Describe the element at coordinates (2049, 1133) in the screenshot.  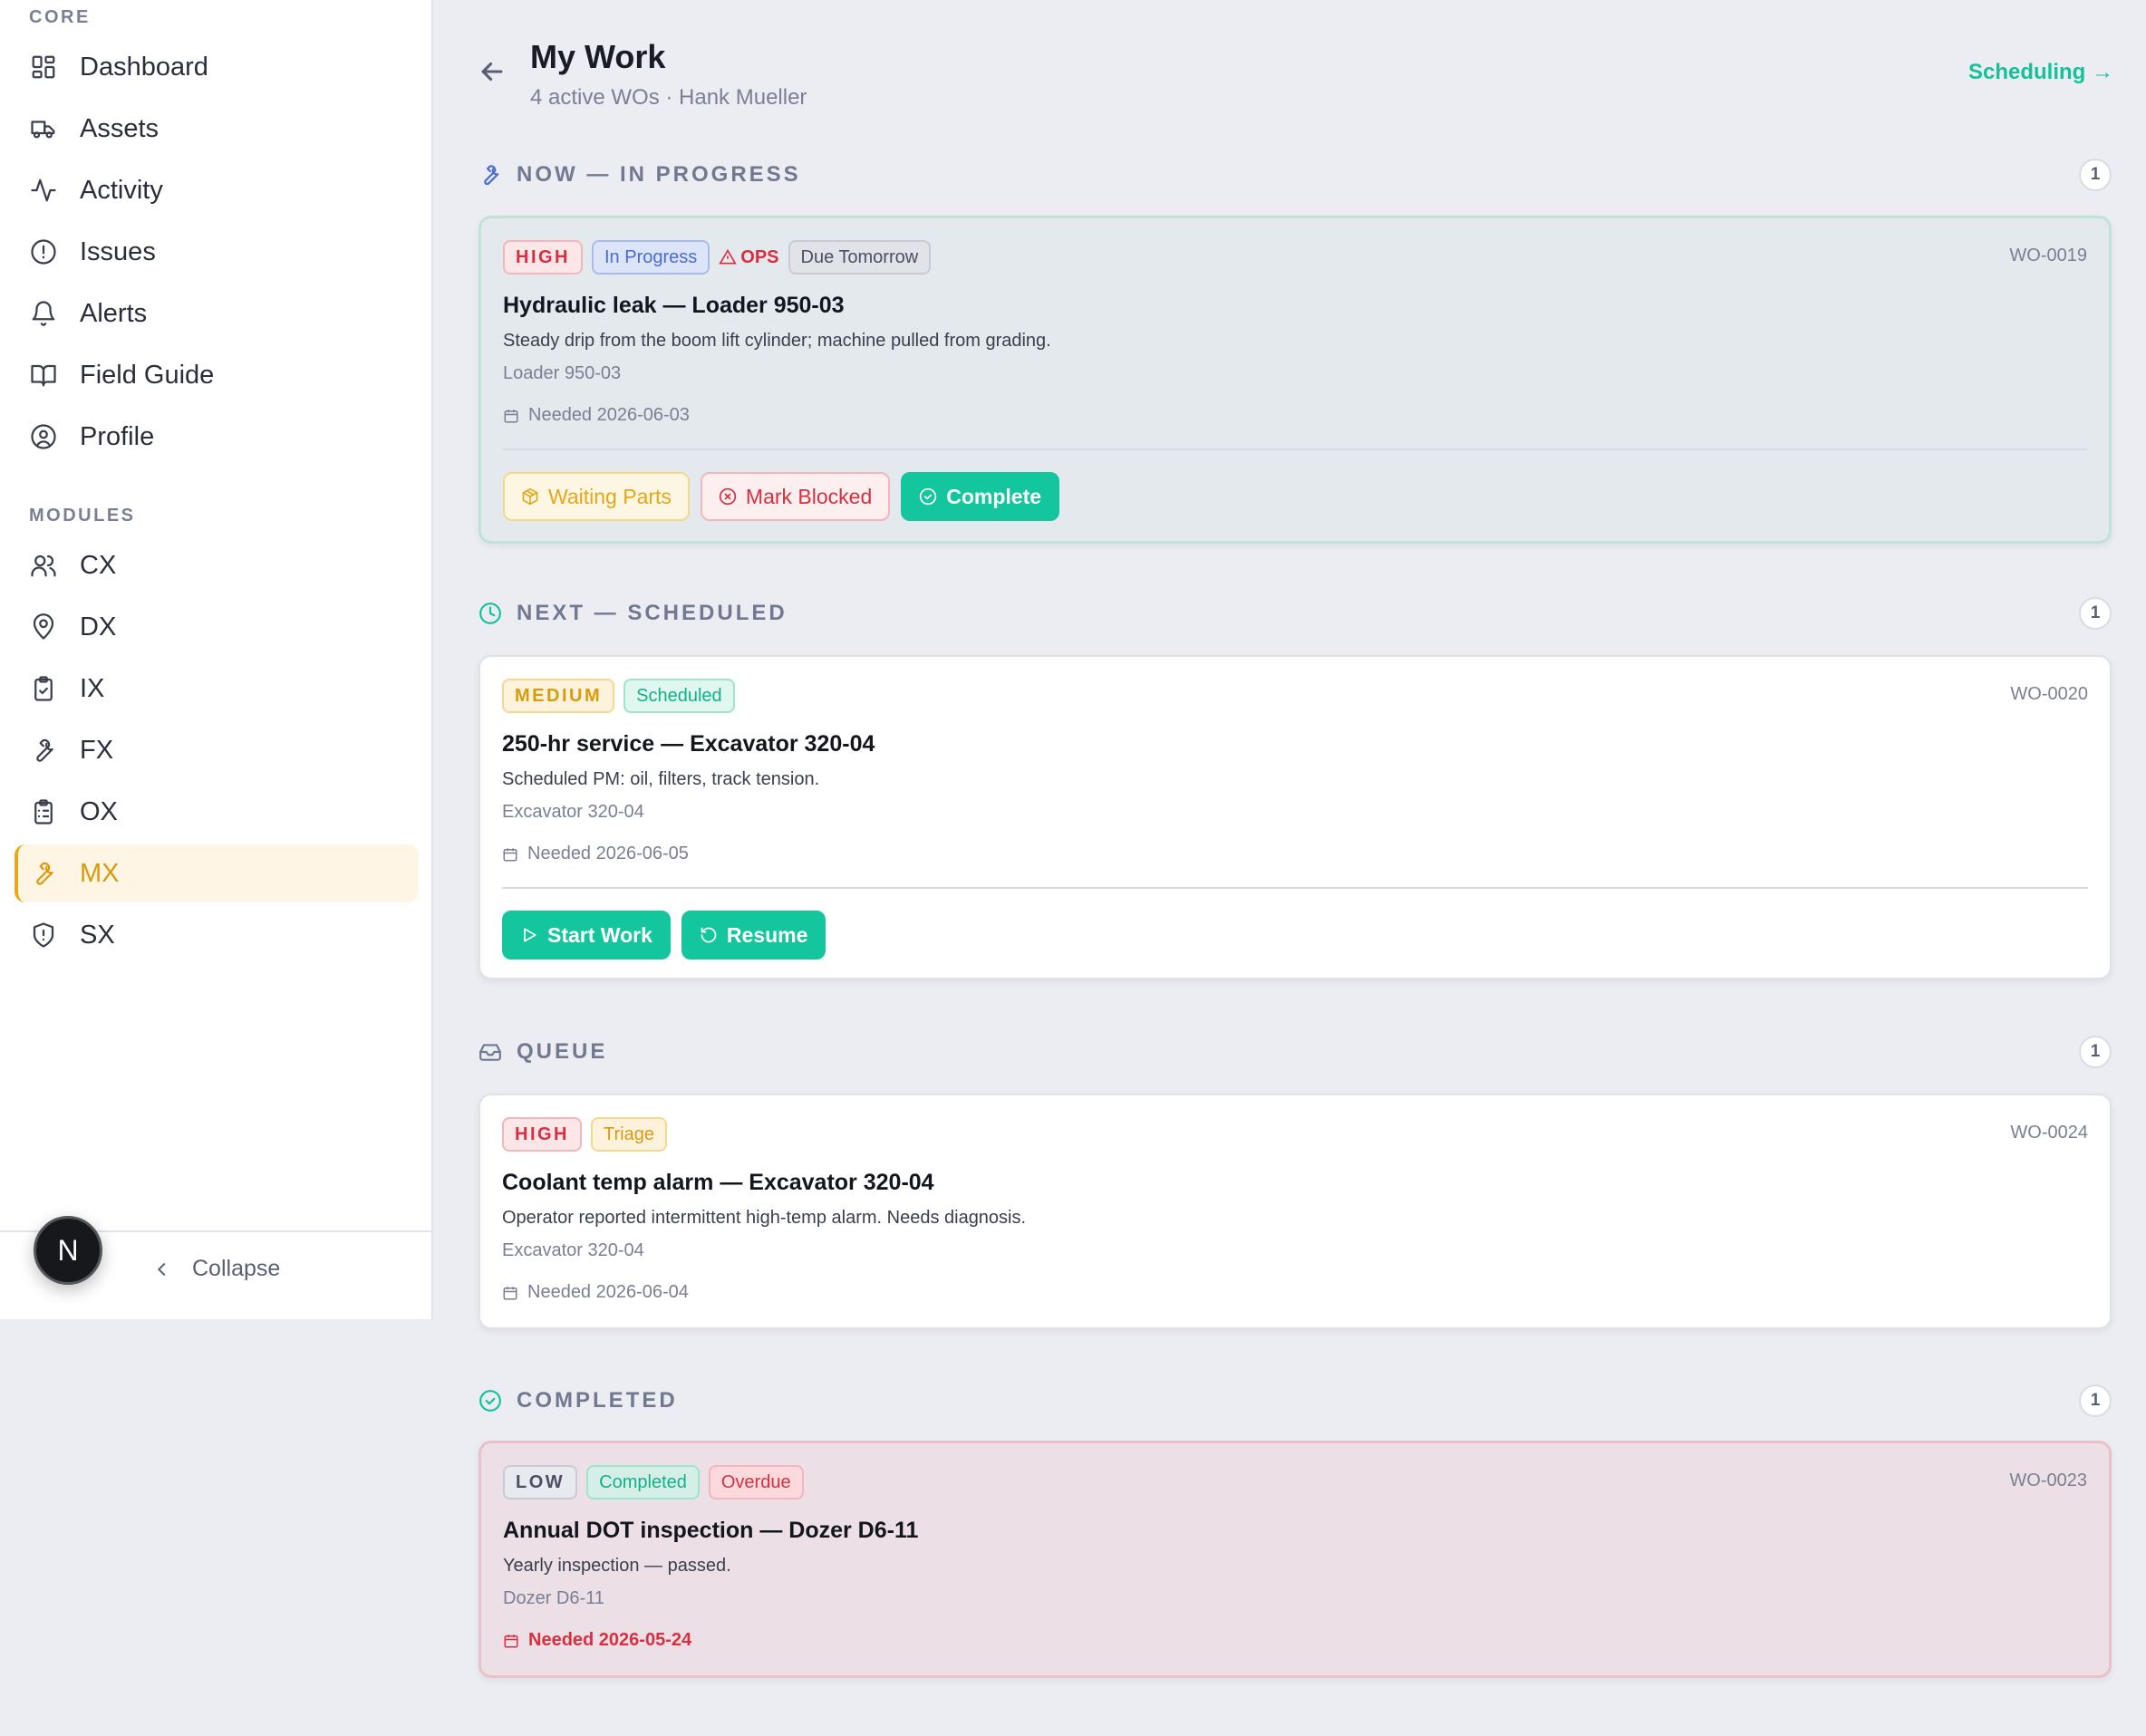
I see `work-order-id: WO-0024` at that location.